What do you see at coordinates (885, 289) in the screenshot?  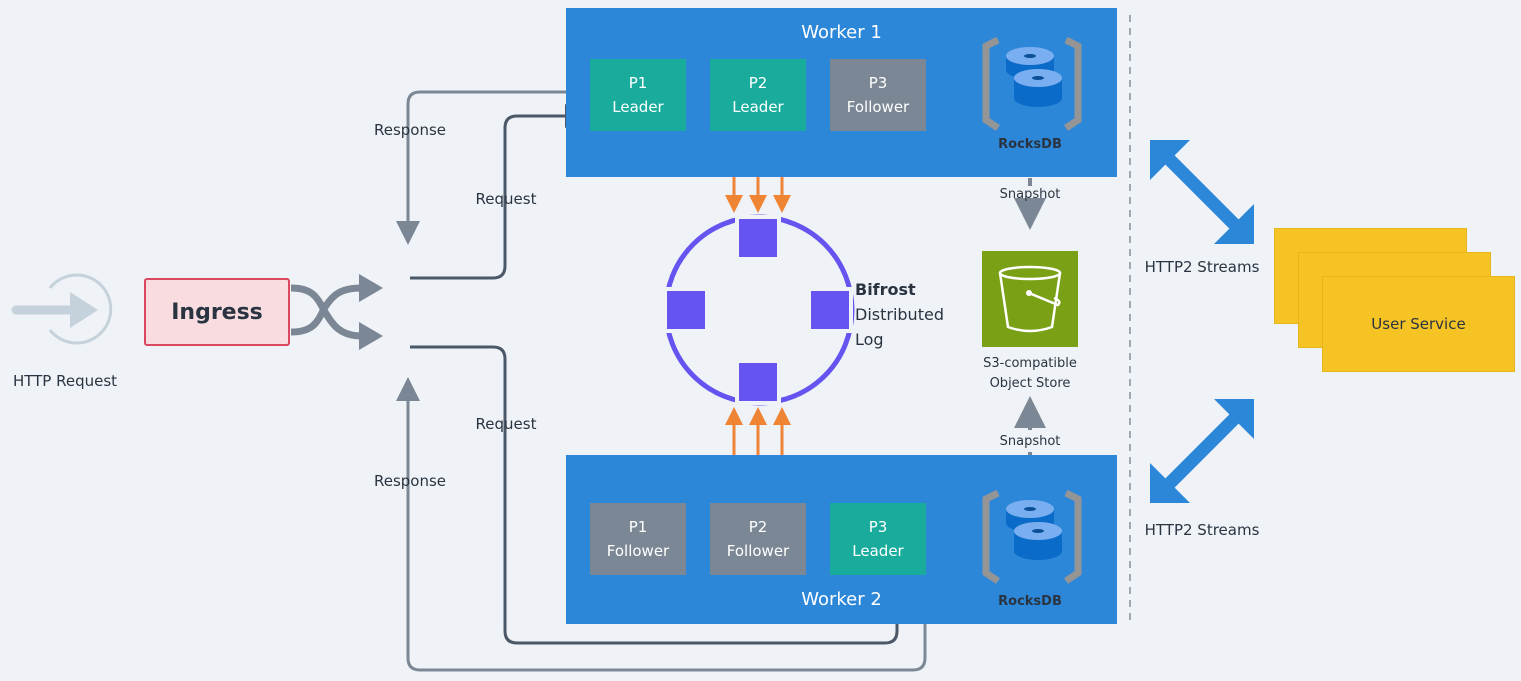 I see `bifrost-name: Bifrost` at bounding box center [885, 289].